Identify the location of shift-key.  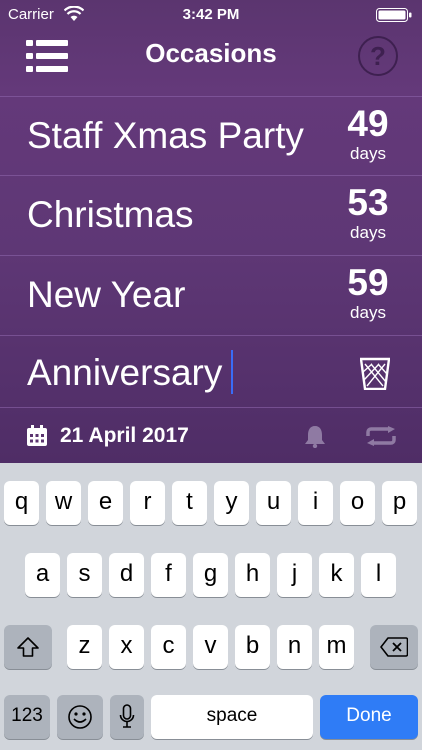
(28, 647).